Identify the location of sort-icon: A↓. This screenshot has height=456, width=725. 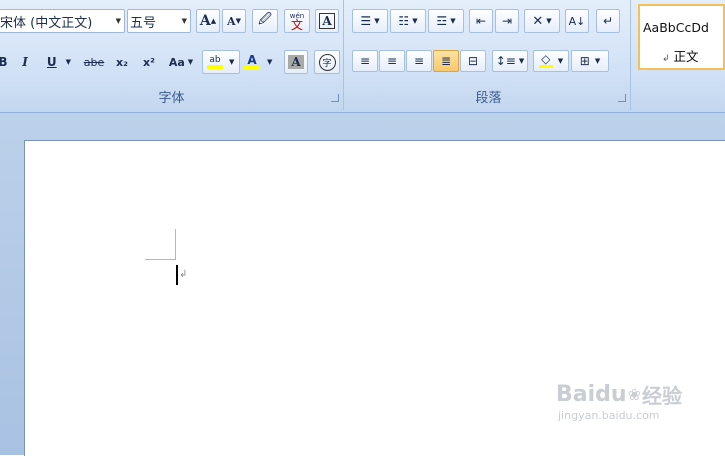
(577, 21).